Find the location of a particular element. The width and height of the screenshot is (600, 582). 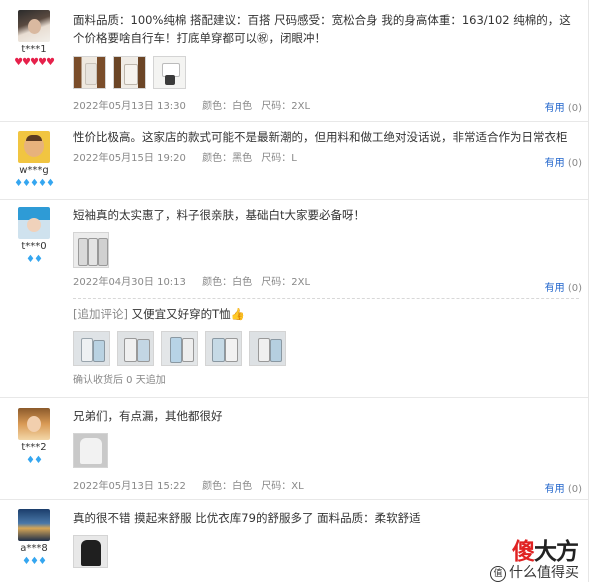

review-date: 2022年05月13日 13:30 is located at coordinates (129, 106).